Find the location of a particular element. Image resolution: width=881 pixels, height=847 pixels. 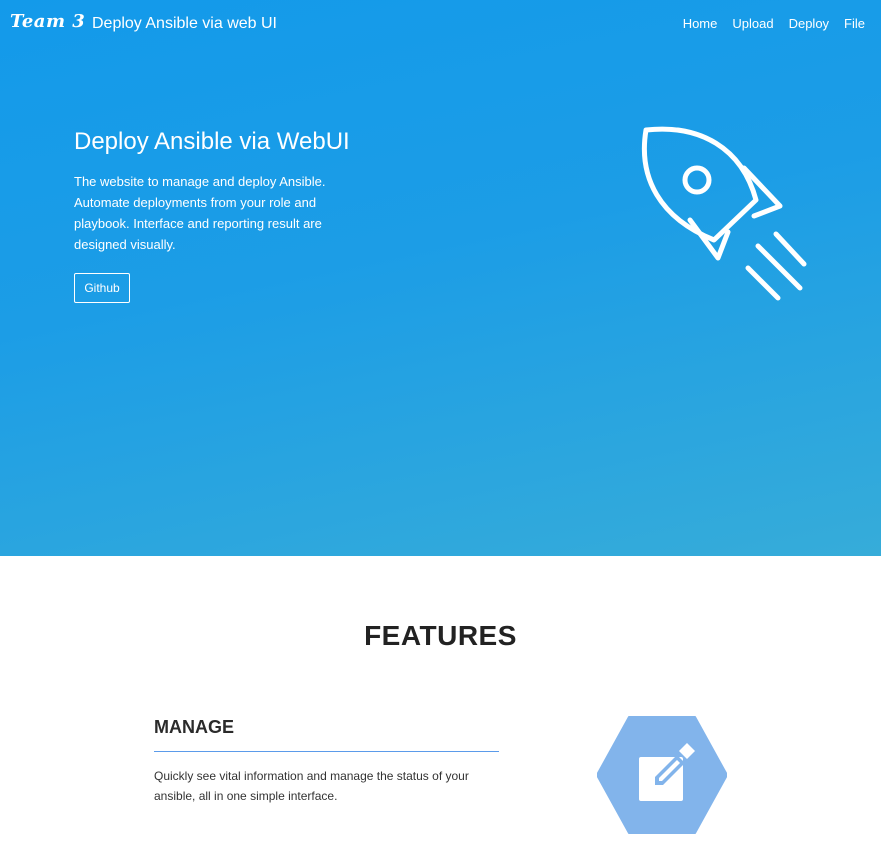

feature-divider is located at coordinates (326, 751).